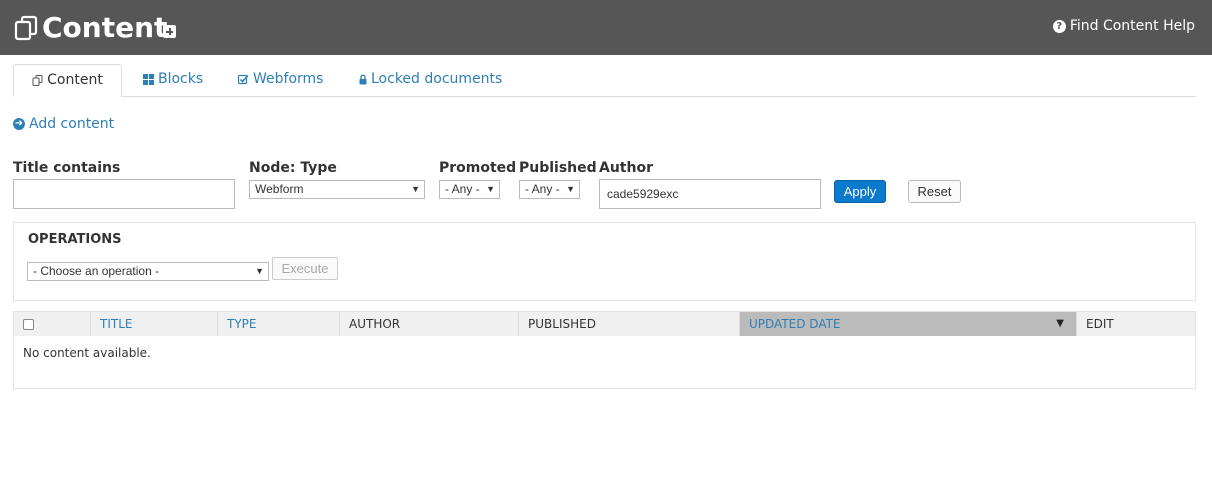 This screenshot has height=482, width=1212. What do you see at coordinates (429, 324) in the screenshot?
I see `column-author: AUTHOR` at bounding box center [429, 324].